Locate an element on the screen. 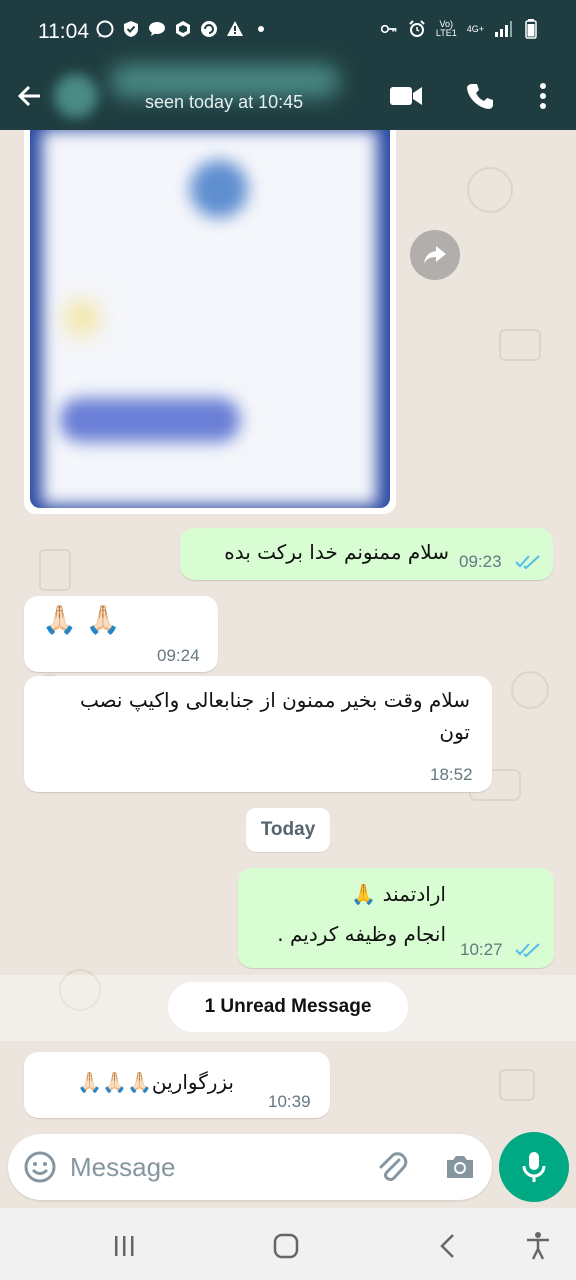 The width and height of the screenshot is (576, 1280). message-input is located at coordinates (210, 1167).